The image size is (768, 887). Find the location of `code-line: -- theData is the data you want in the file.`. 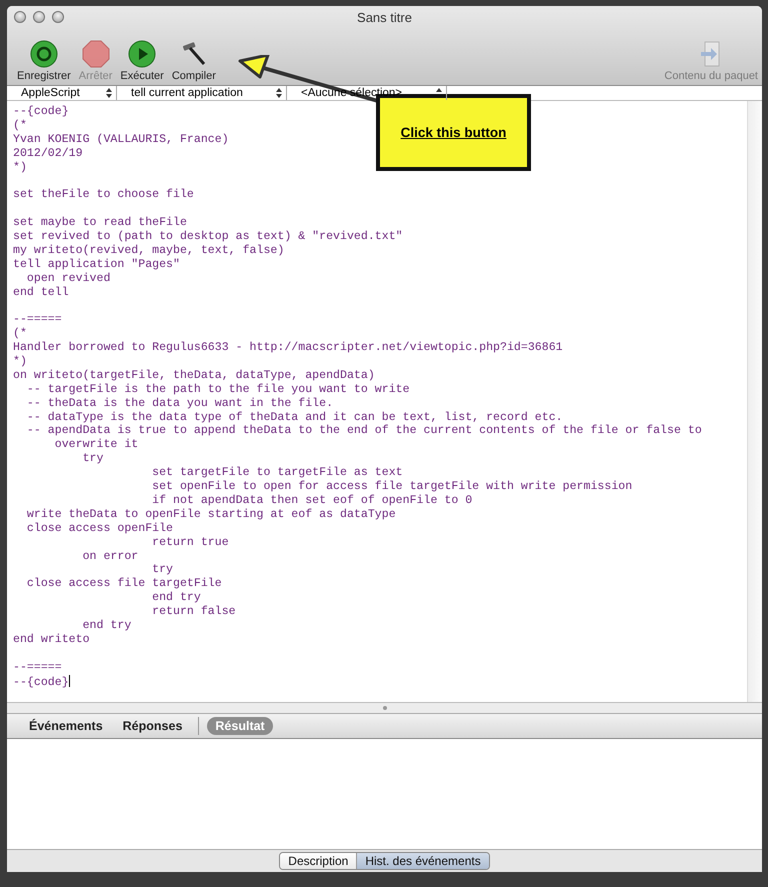

code-line: -- theData is the data you want in the file. is located at coordinates (180, 403).